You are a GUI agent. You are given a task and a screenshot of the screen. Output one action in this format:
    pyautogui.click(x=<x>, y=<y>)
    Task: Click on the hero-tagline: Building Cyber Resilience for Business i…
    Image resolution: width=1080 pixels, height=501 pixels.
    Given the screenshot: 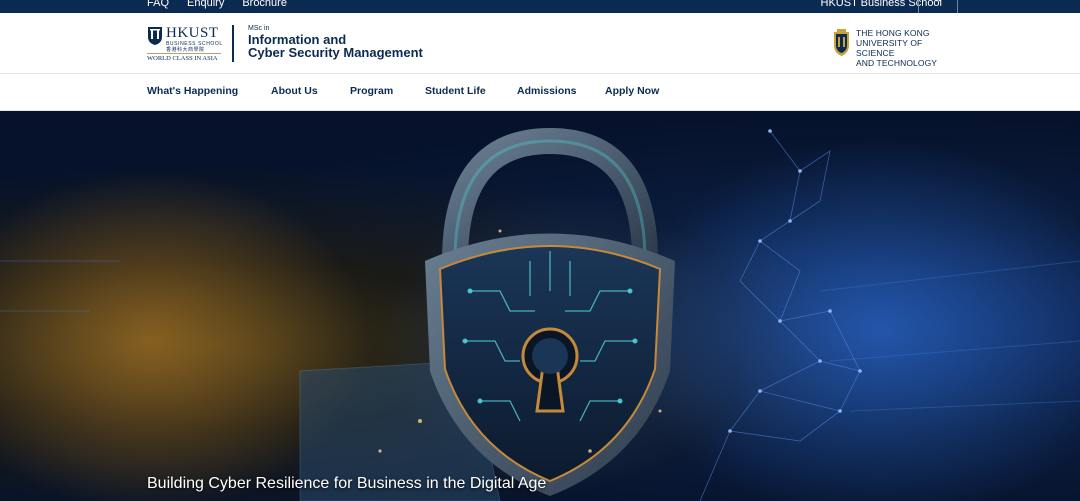 What is the action you would take?
    pyautogui.click(x=347, y=483)
    